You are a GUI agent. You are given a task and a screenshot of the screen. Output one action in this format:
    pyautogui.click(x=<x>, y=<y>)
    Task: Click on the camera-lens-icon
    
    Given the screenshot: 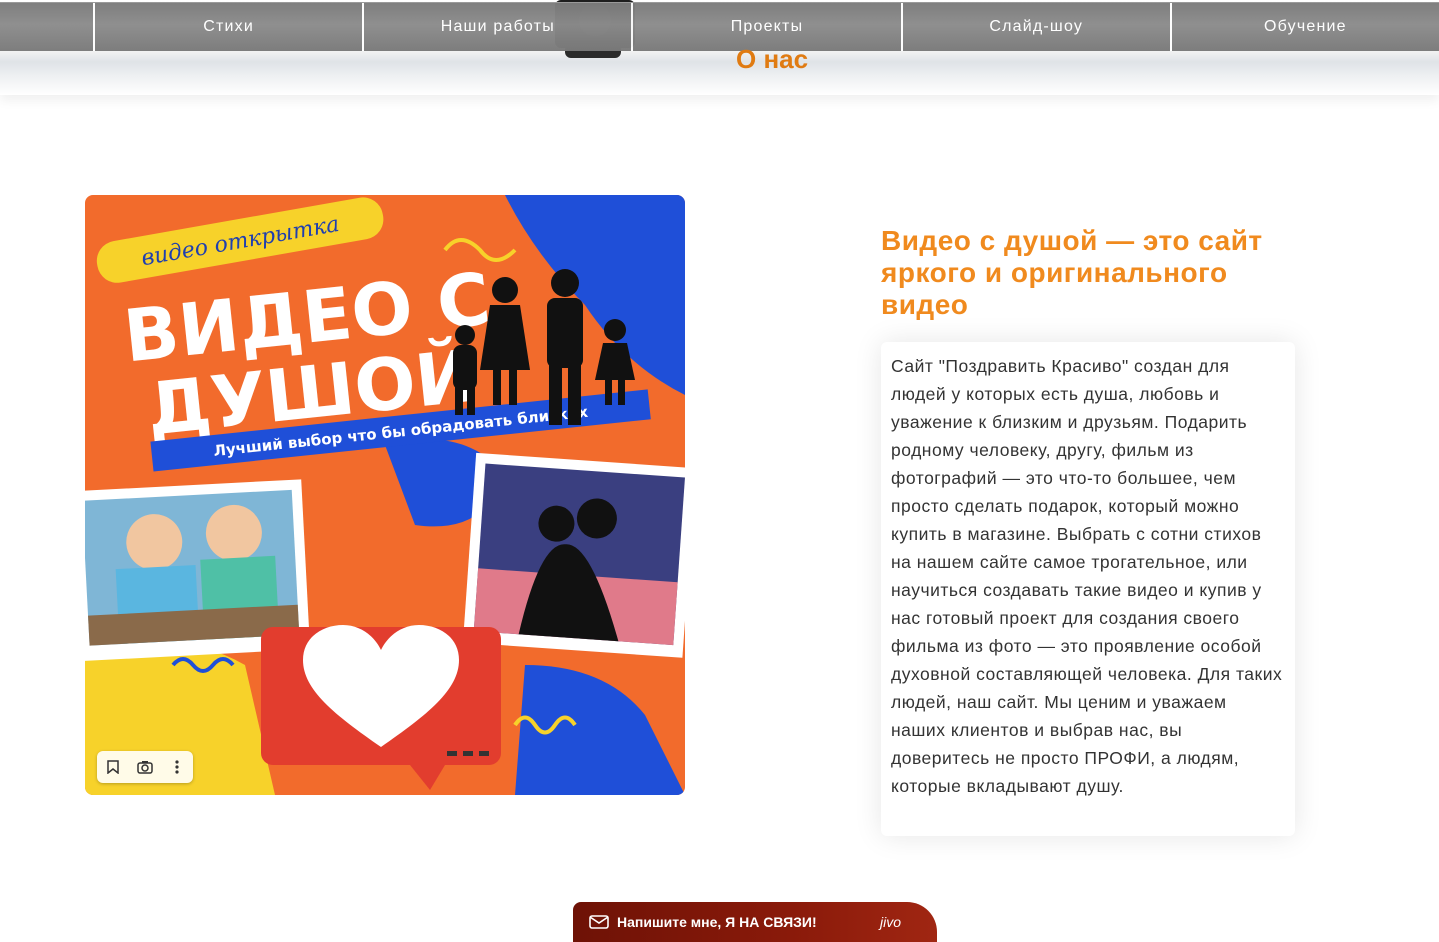 What is the action you would take?
    pyautogui.click(x=145, y=767)
    